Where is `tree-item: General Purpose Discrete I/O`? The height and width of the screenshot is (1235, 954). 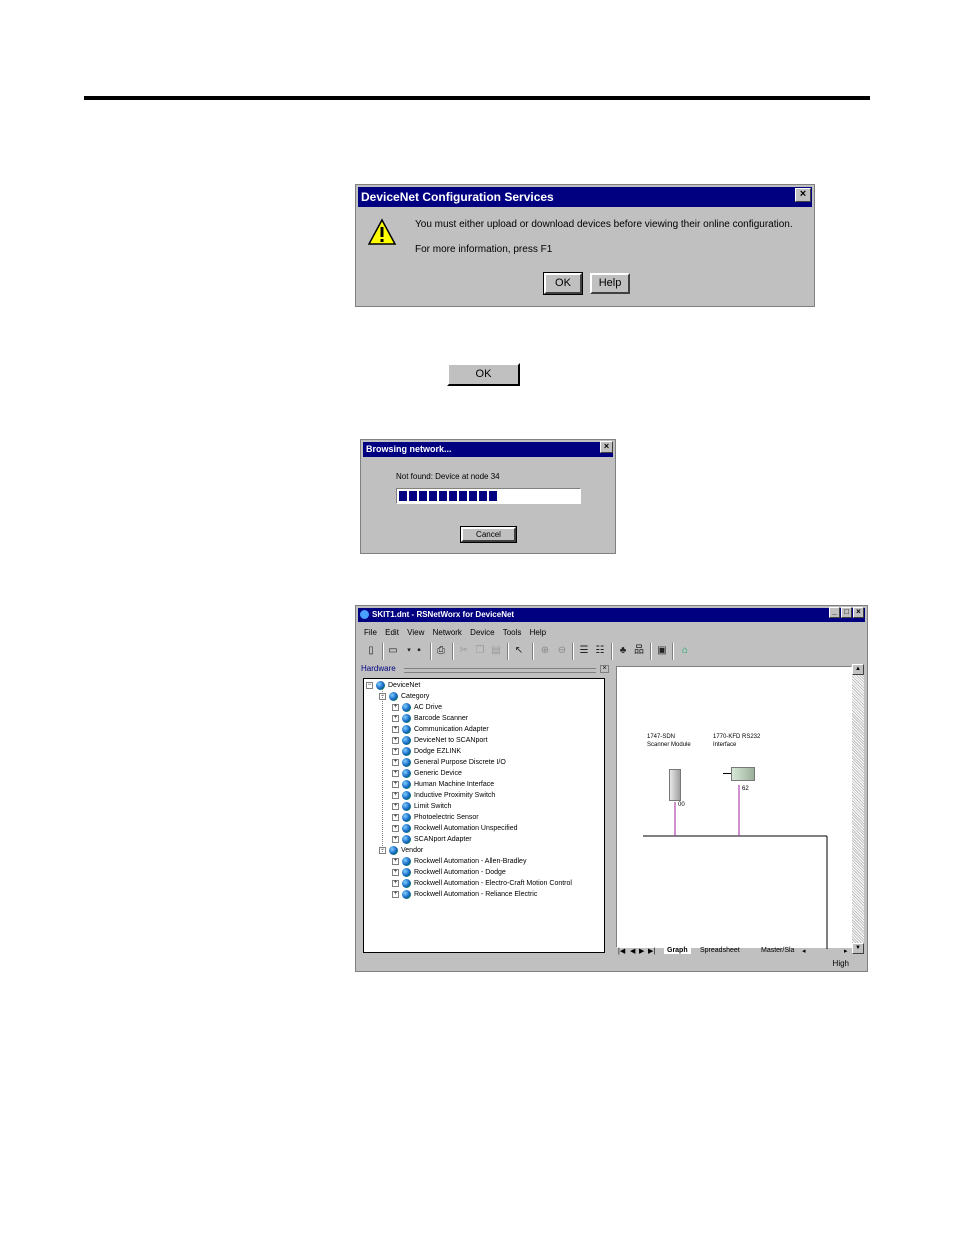 tree-item: General Purpose Discrete I/O is located at coordinates (460, 762).